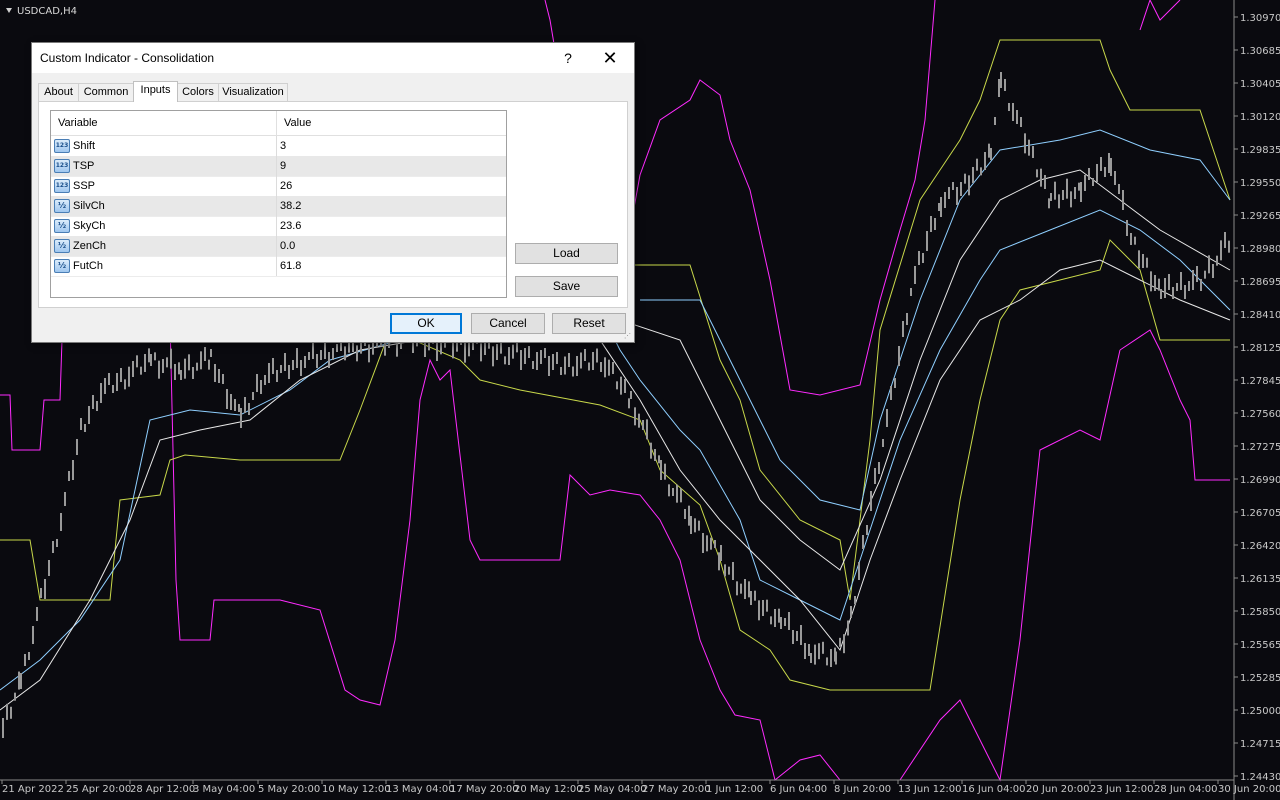  Describe the element at coordinates (297, 123) in the screenshot. I see `column-header-value: Value` at that location.